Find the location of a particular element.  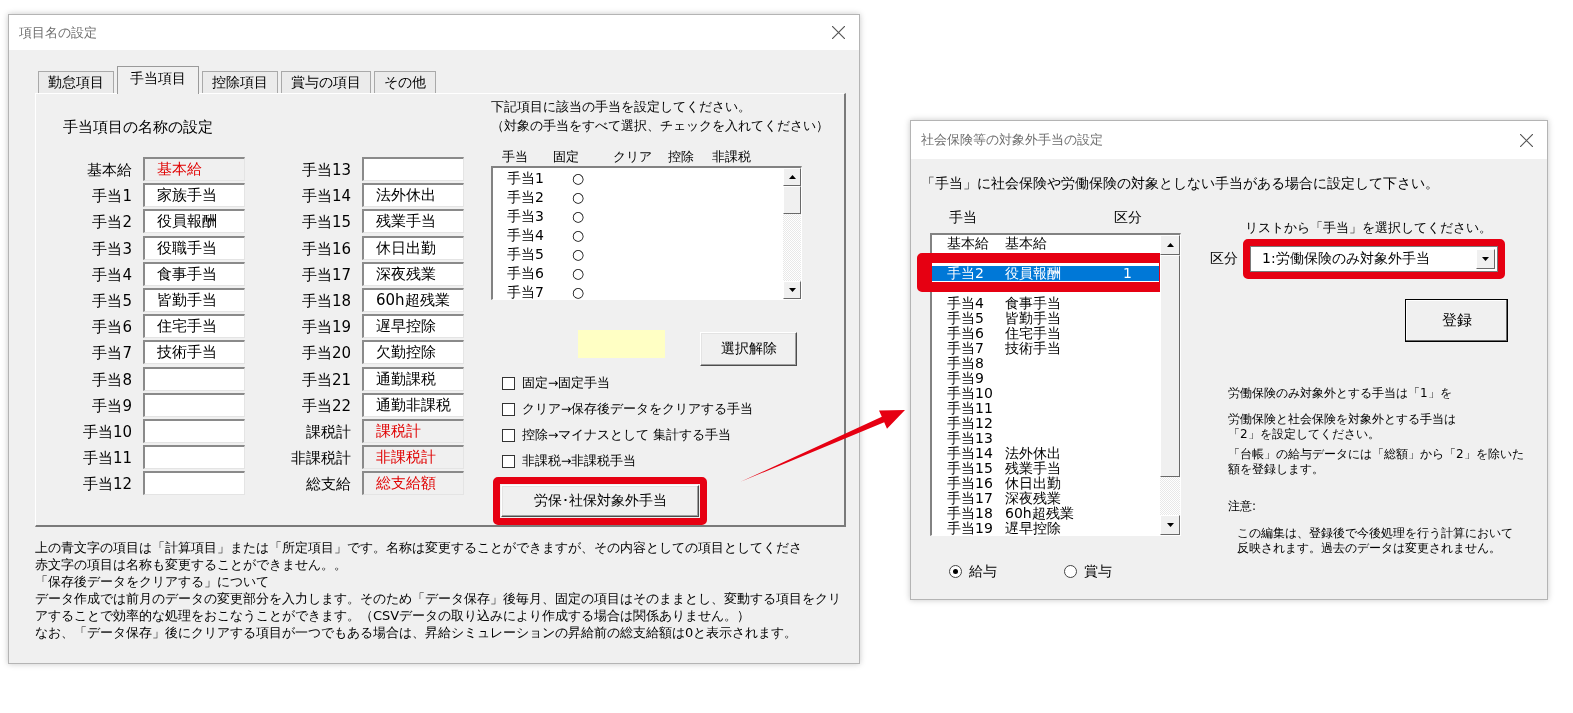

list-item: 手当4 食事手当 is located at coordinates (1046, 303).